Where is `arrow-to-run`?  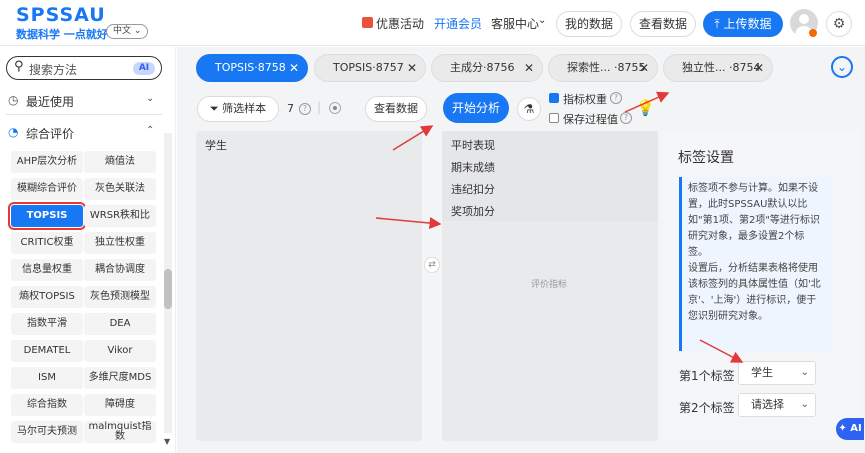
arrow-to-run is located at coordinates (413, 138).